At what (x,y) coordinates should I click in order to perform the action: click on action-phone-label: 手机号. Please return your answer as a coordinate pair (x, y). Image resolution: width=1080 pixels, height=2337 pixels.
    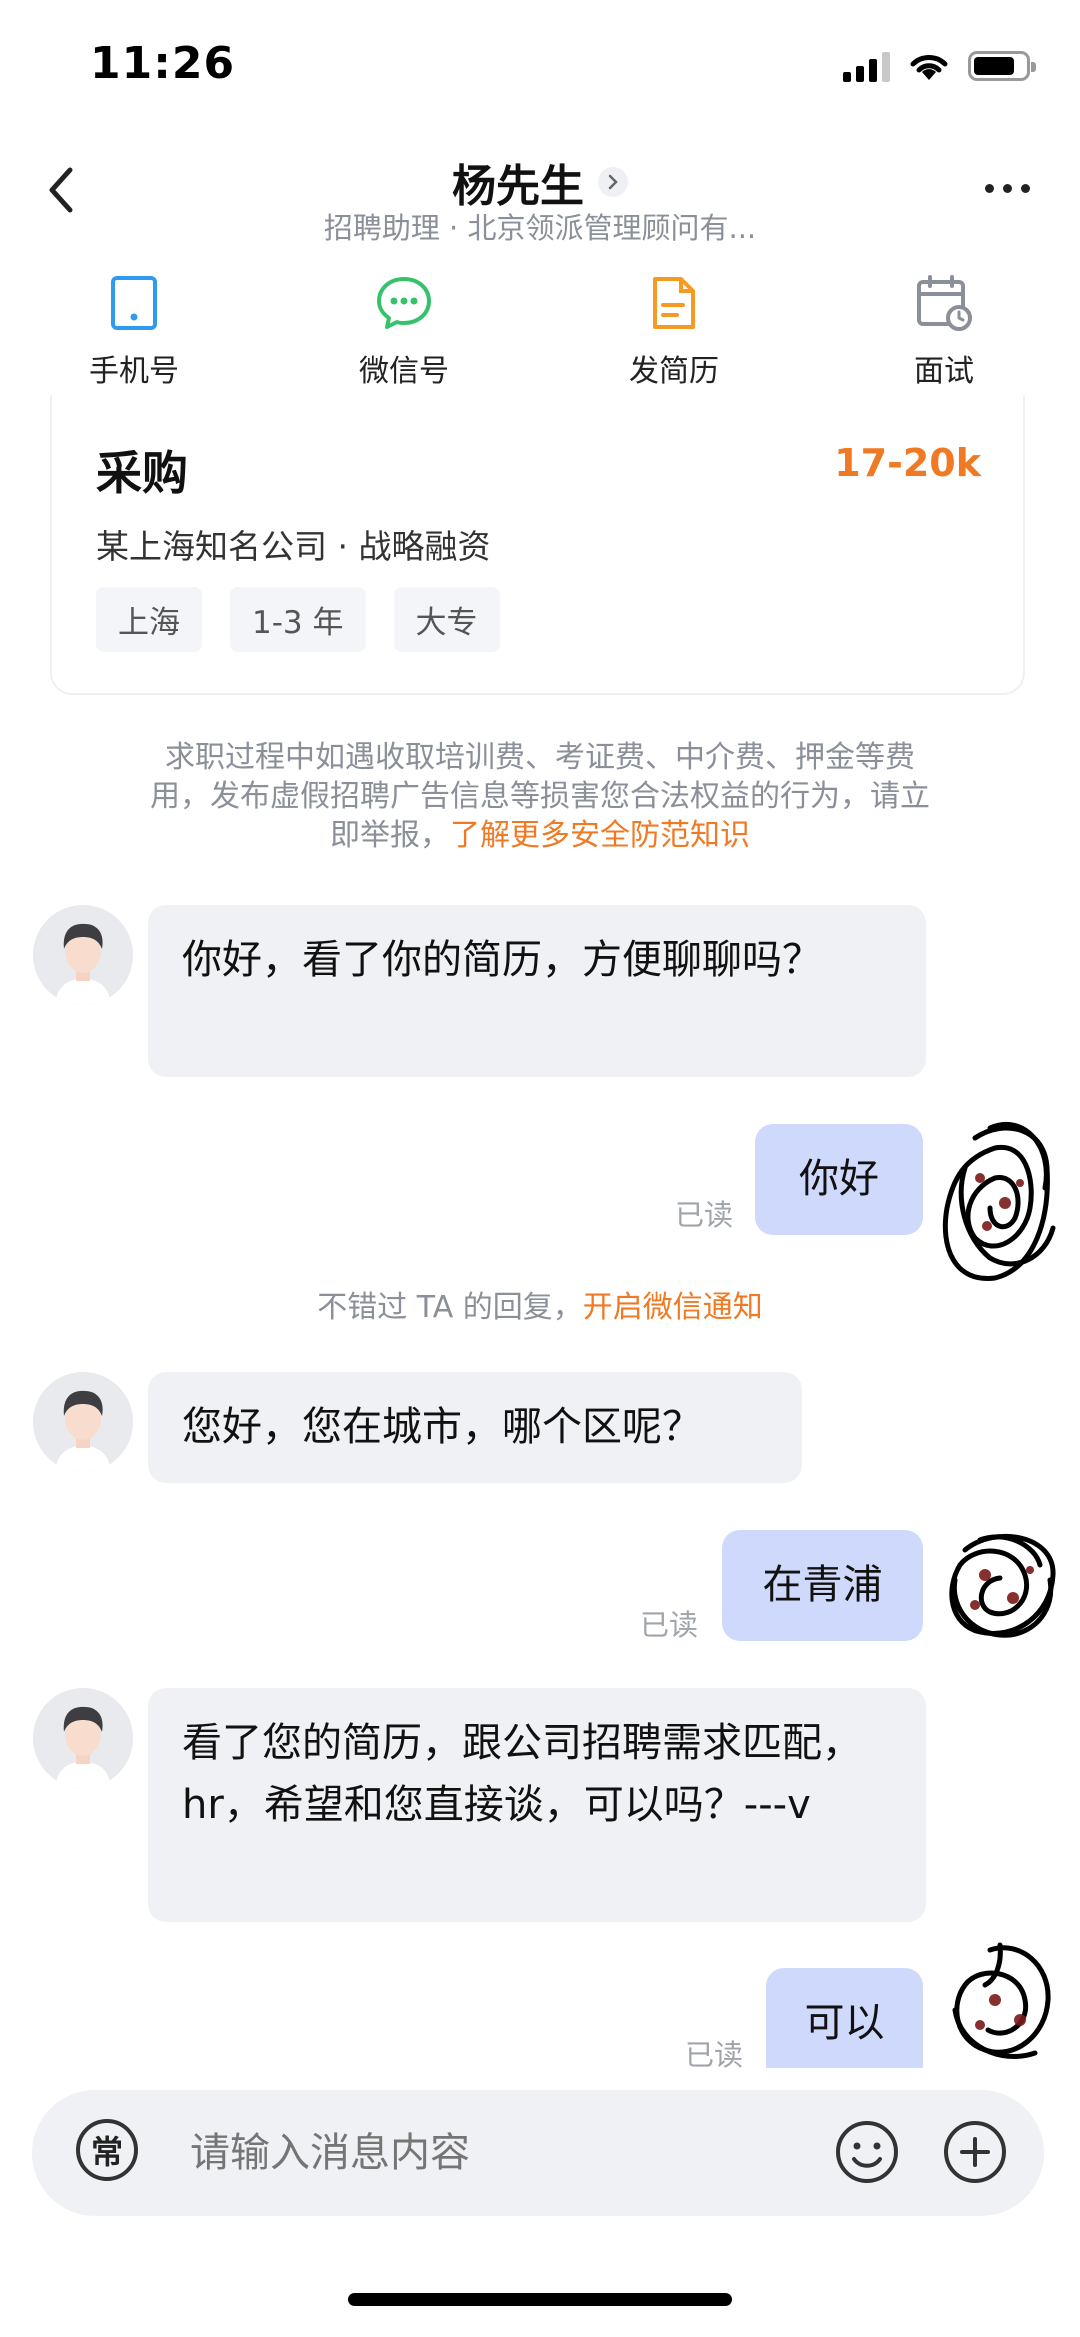
    Looking at the image, I should click on (134, 371).